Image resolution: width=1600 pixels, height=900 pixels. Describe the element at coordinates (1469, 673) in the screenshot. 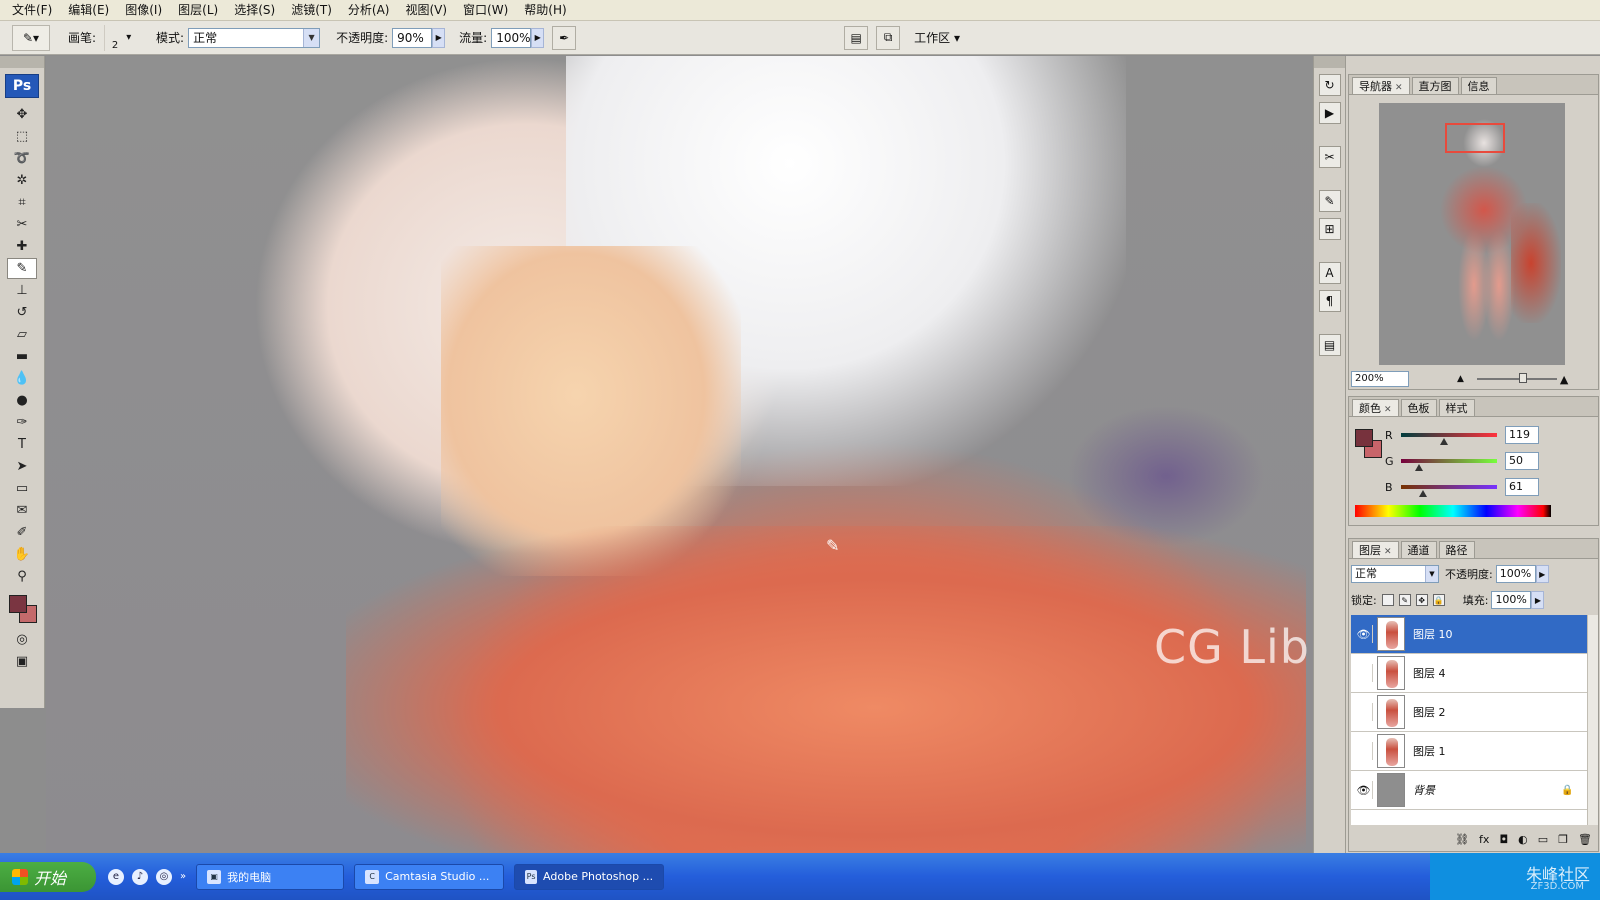

I see `layer-row: 图层 4` at that location.